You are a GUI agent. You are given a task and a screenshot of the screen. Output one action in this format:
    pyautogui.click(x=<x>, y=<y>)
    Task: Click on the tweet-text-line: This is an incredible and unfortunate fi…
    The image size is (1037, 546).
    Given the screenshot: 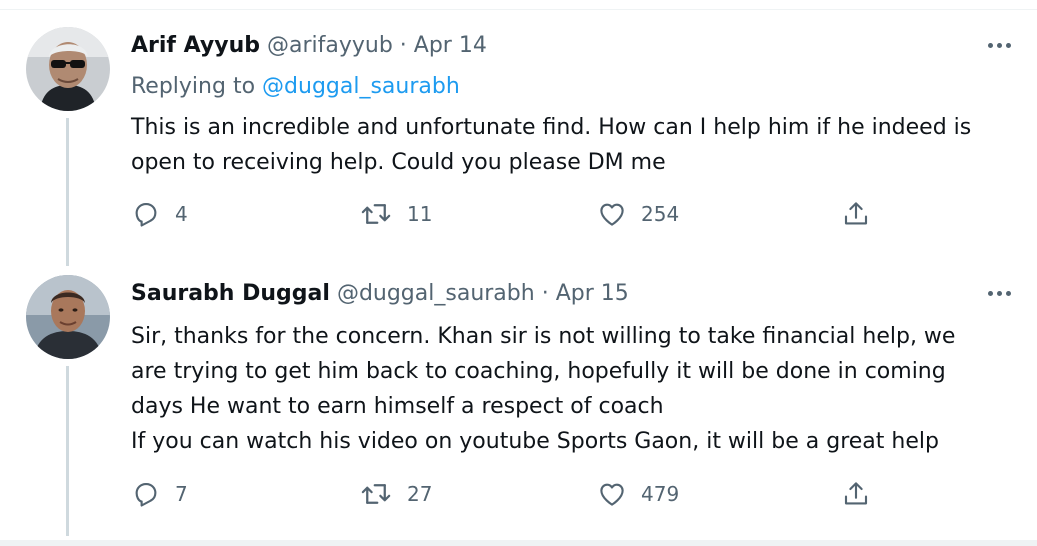 What is the action you would take?
    pyautogui.click(x=551, y=127)
    